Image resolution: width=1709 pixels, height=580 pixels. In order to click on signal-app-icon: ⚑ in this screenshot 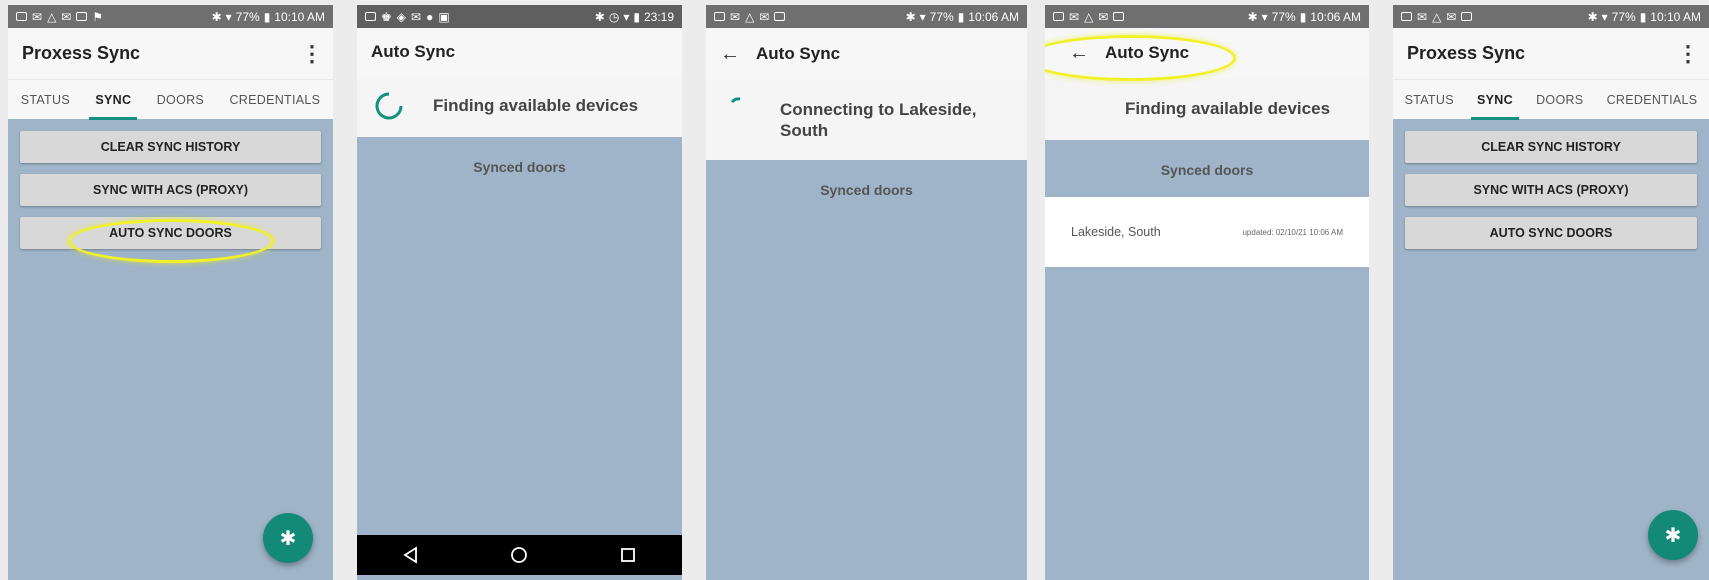, I will do `click(98, 16)`.